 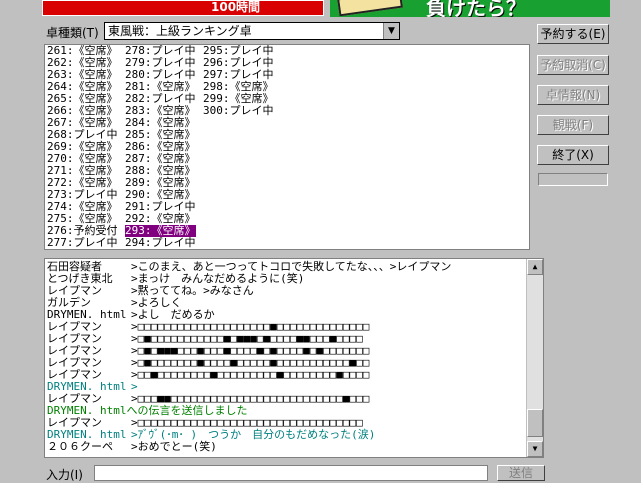 I want to click on watch-button: 観戦(F), so click(x=573, y=125).